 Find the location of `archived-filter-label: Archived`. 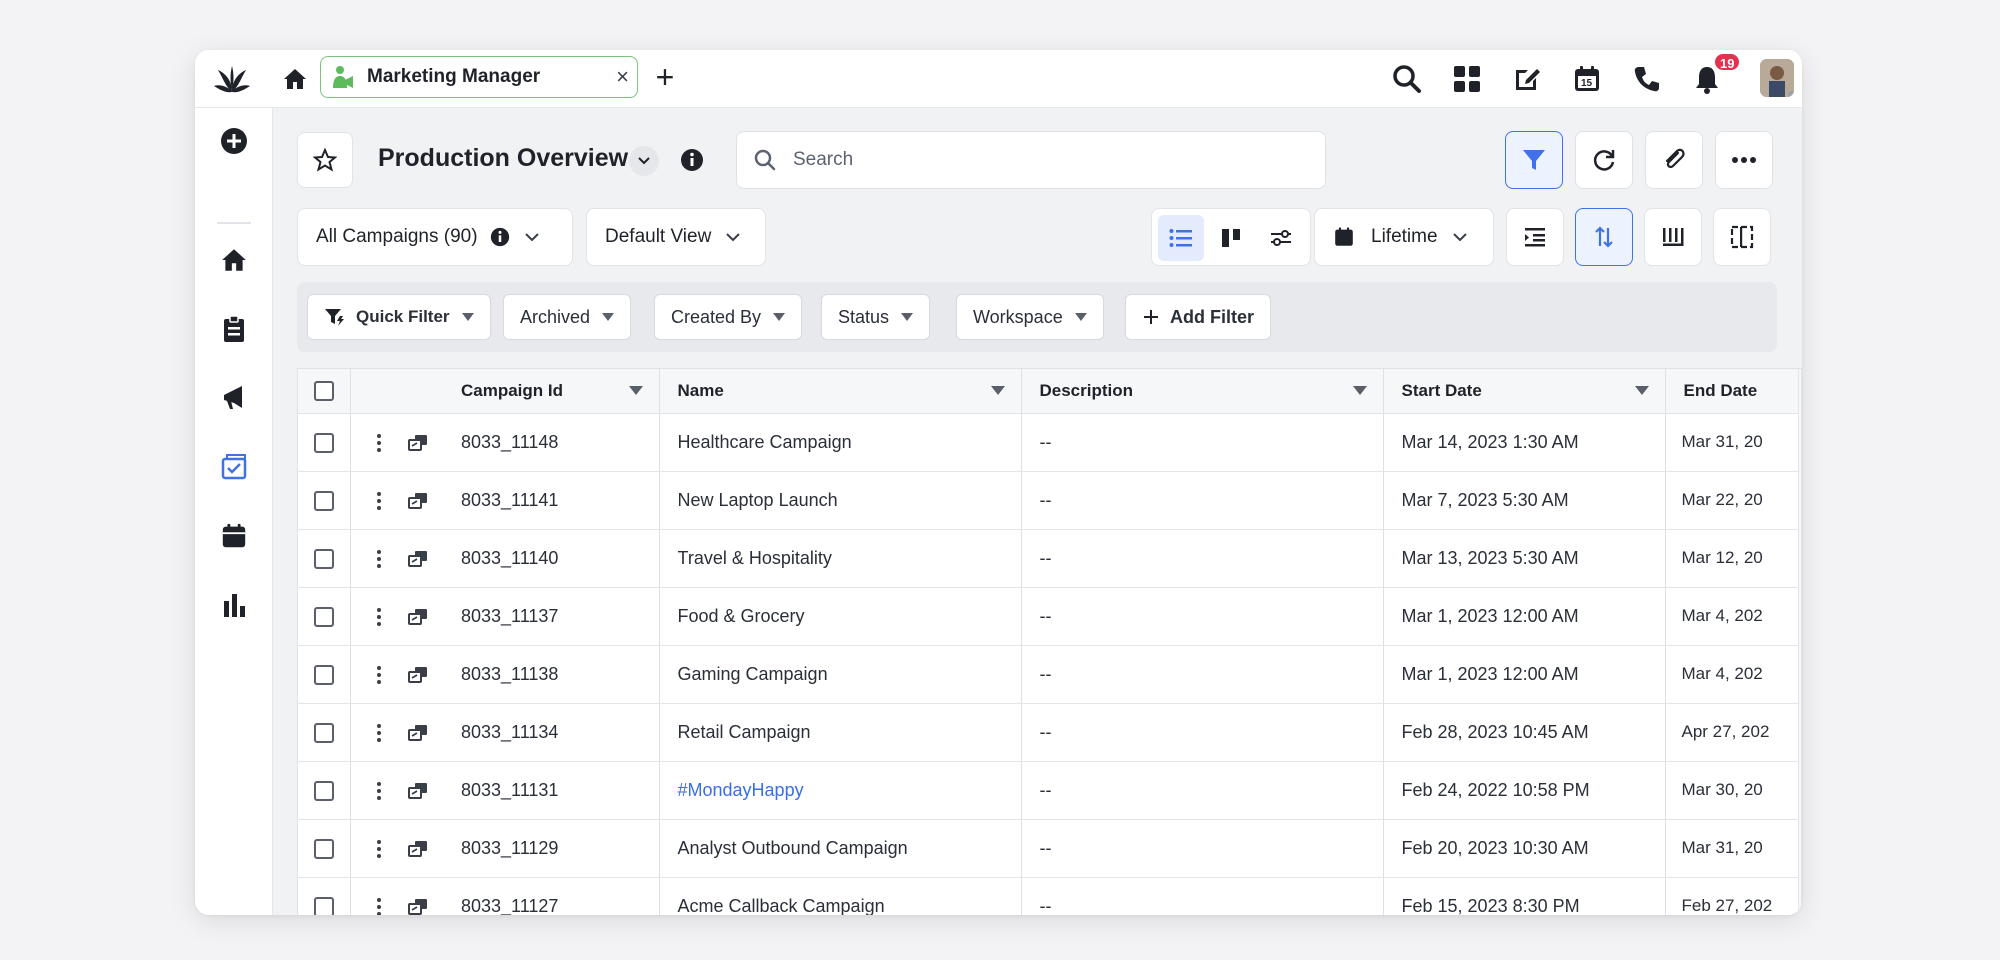

archived-filter-label: Archived is located at coordinates (555, 316).